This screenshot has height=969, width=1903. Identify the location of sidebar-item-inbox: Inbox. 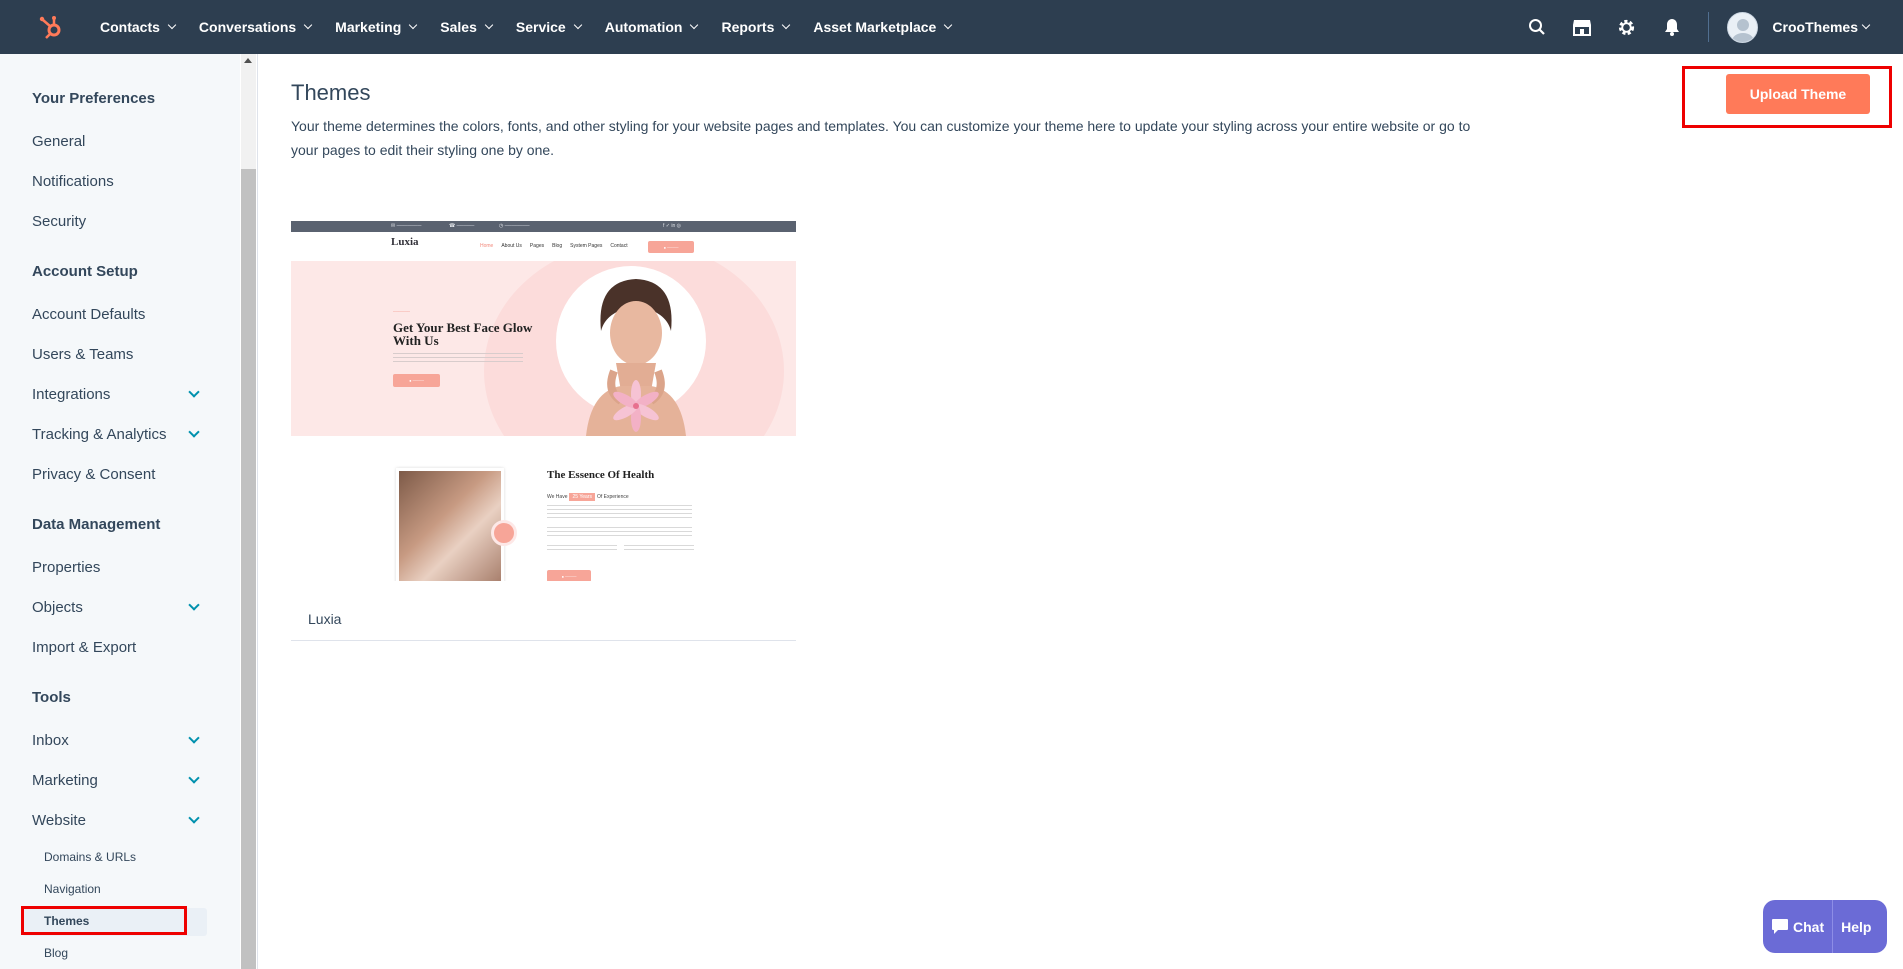
(116, 740).